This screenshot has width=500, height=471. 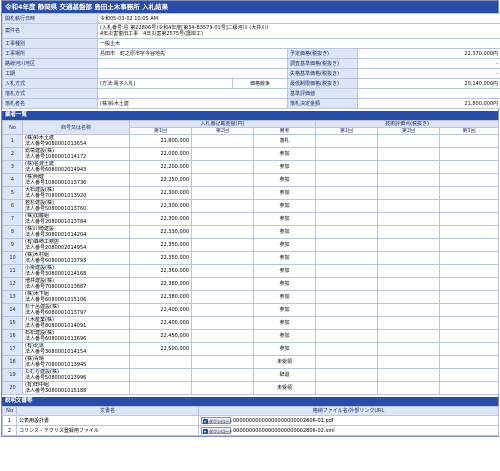 I want to click on bidder-corp-number: 法人番号1080001014172, so click(x=56, y=157).